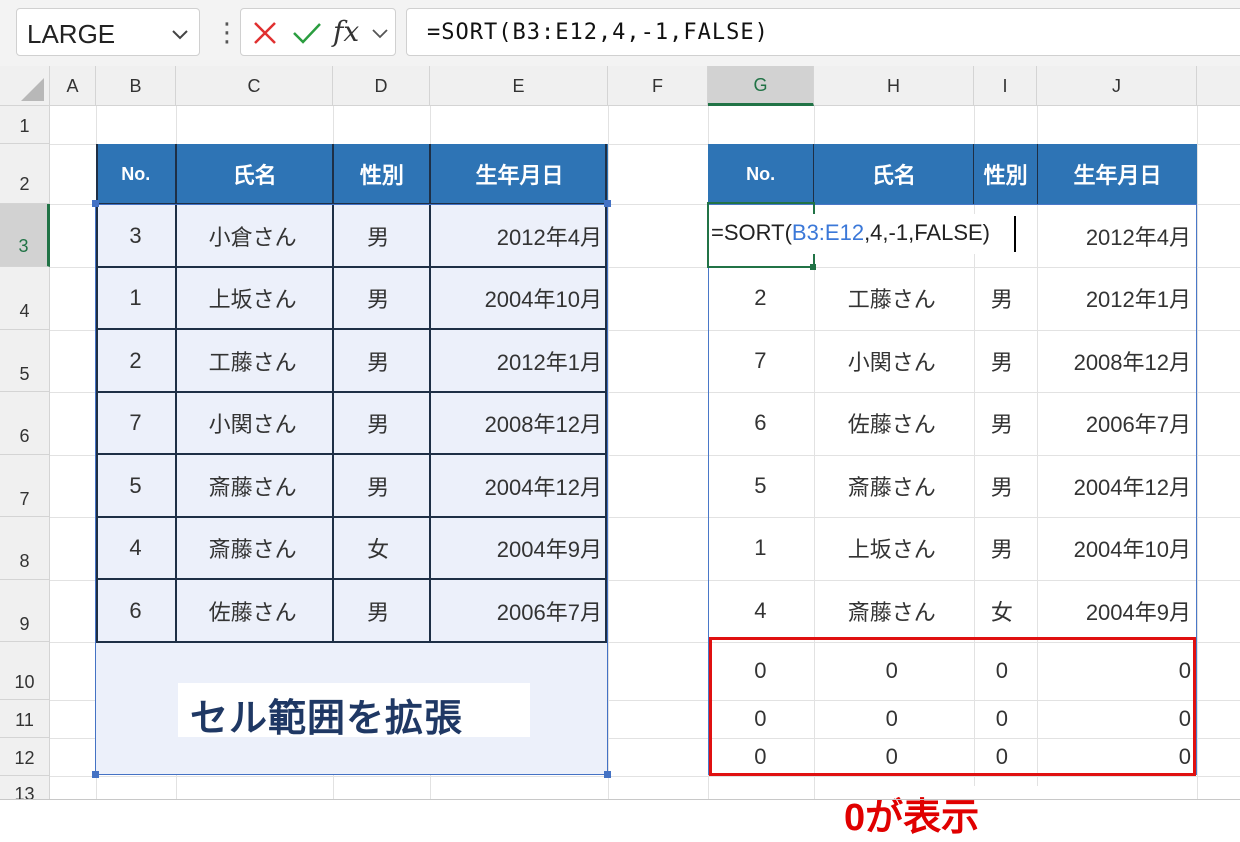 The image size is (1240, 842). What do you see at coordinates (894, 86) in the screenshot?
I see `column-header-h: H` at bounding box center [894, 86].